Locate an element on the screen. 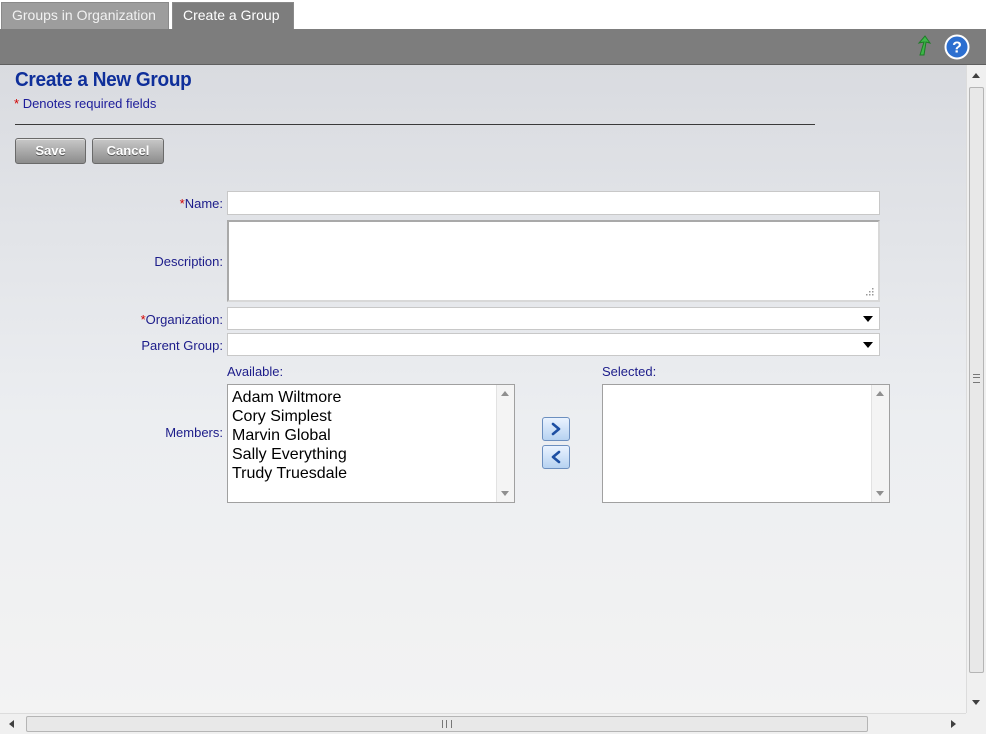  list-item: Adam Wiltmore is located at coordinates (289, 397).